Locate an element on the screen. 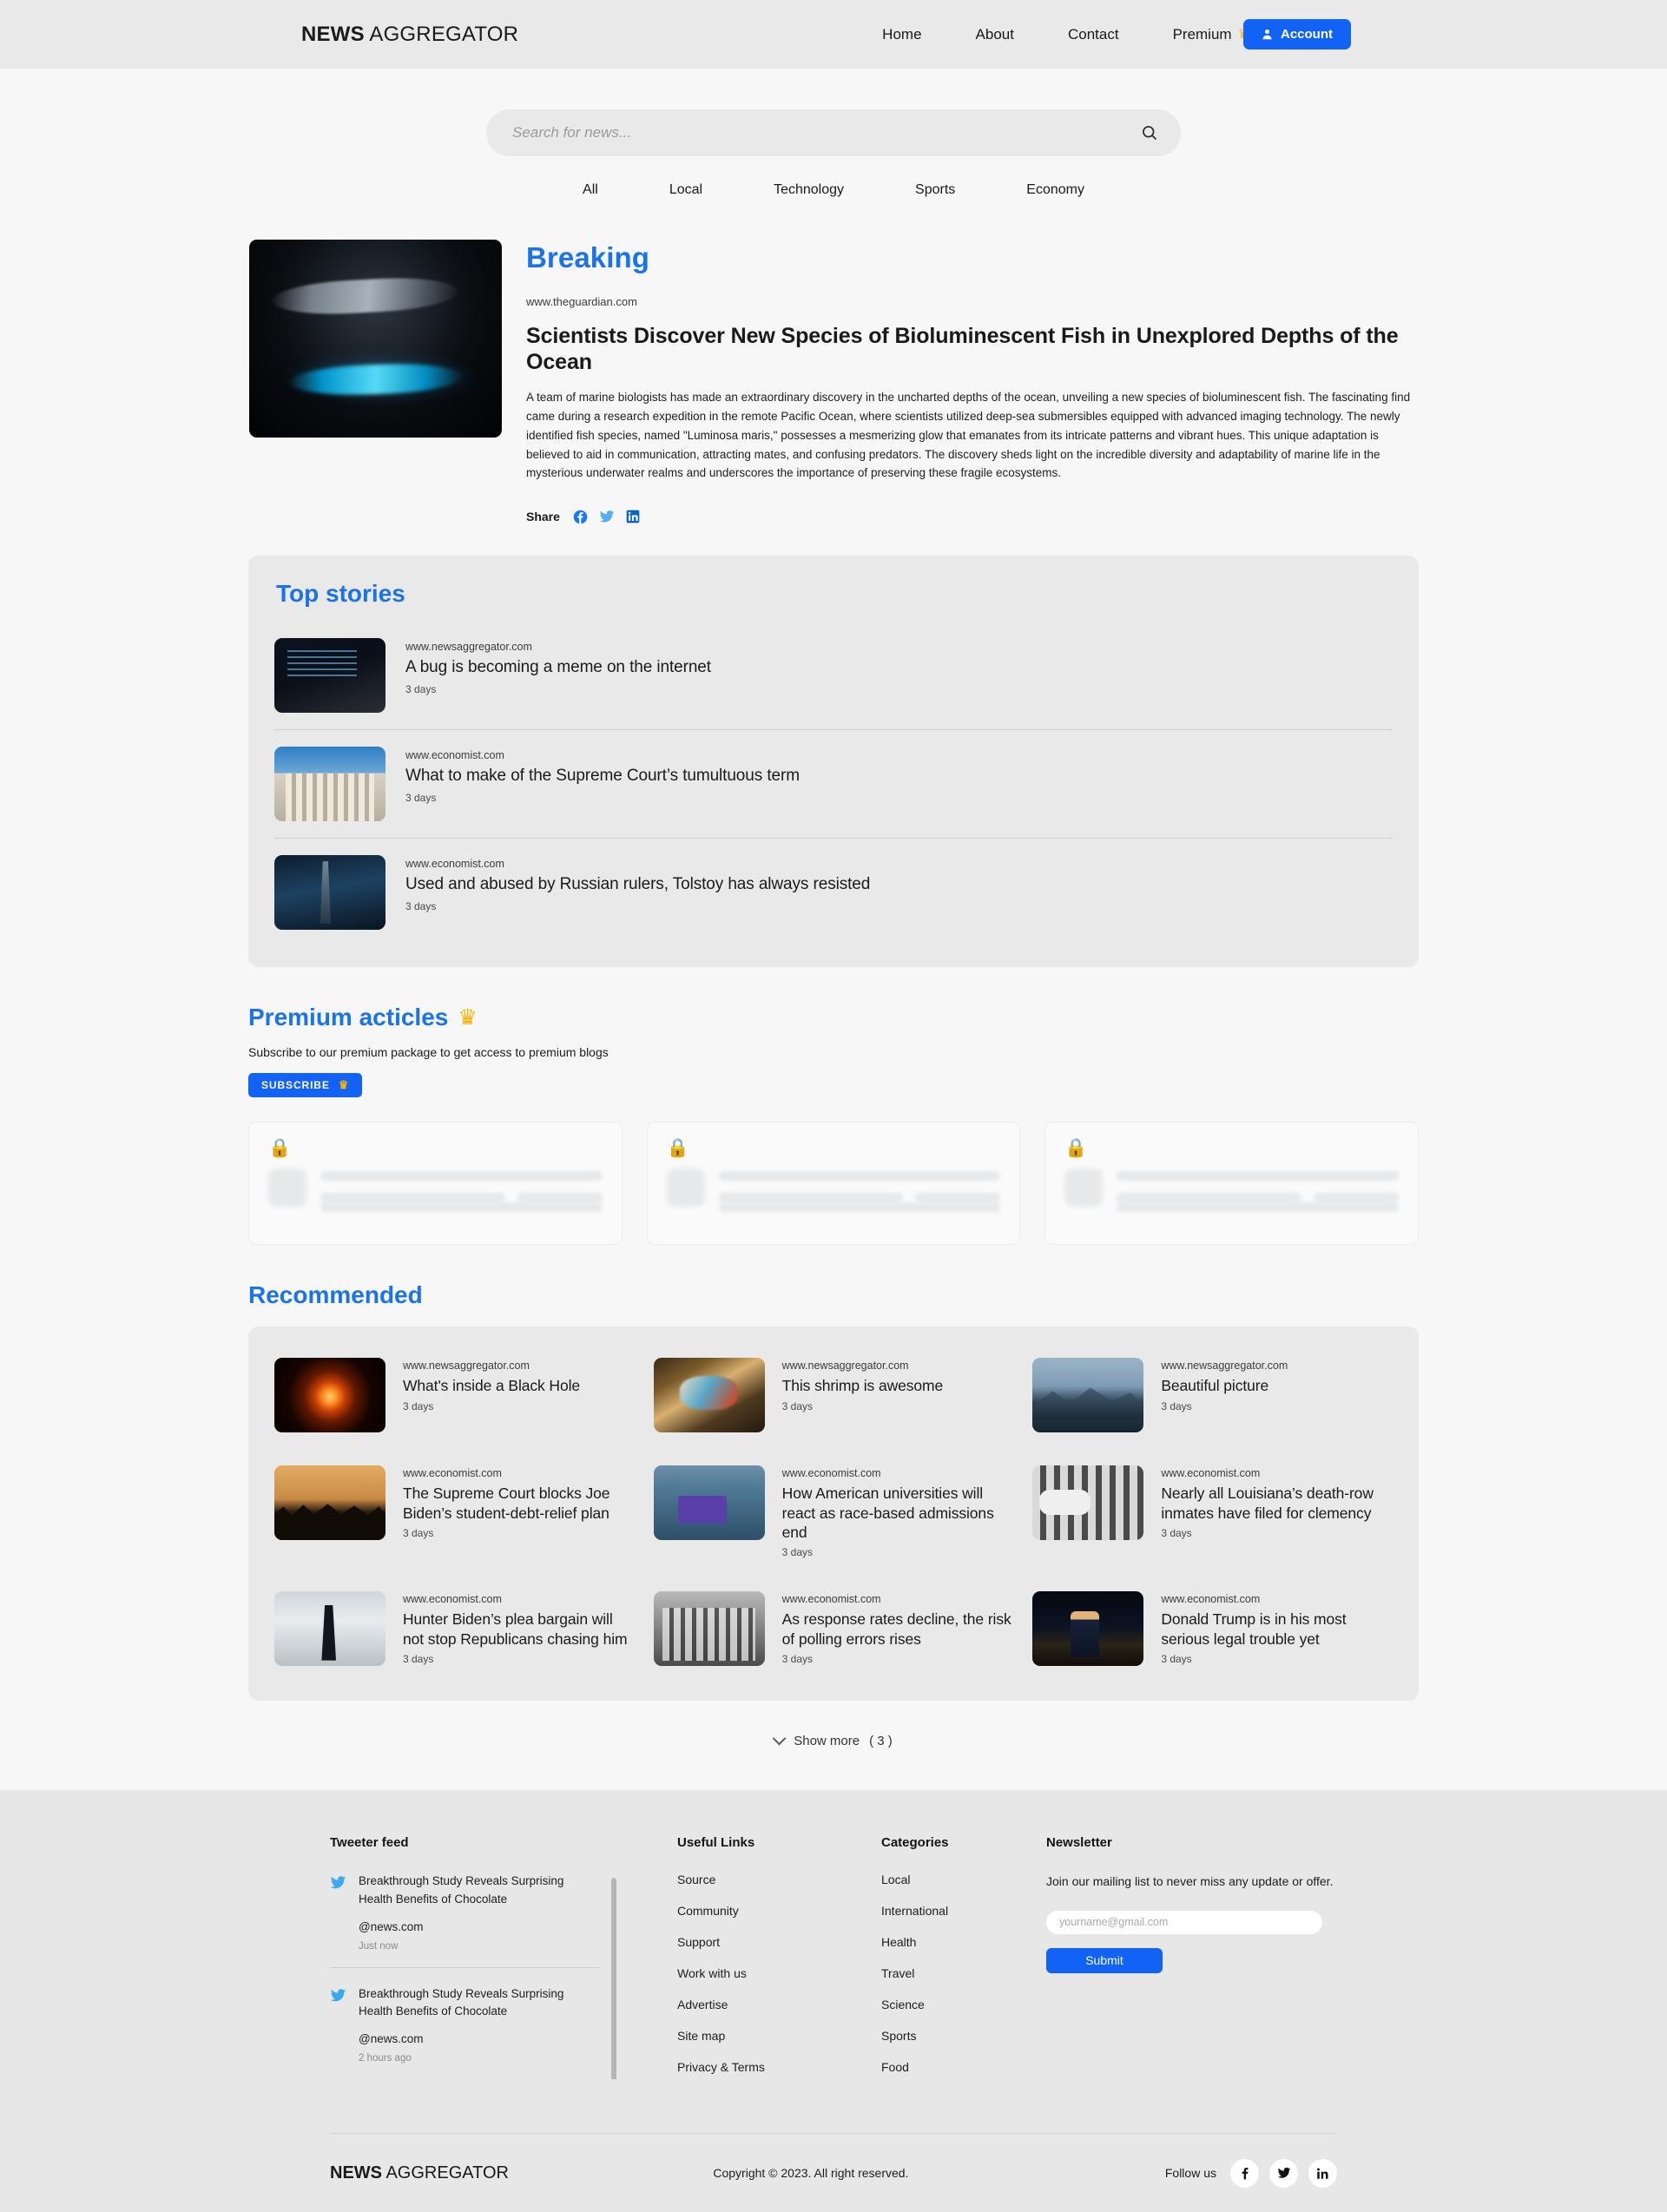 The height and width of the screenshot is (2212, 1667). footer-category-sports: Sports is located at coordinates (898, 2036).